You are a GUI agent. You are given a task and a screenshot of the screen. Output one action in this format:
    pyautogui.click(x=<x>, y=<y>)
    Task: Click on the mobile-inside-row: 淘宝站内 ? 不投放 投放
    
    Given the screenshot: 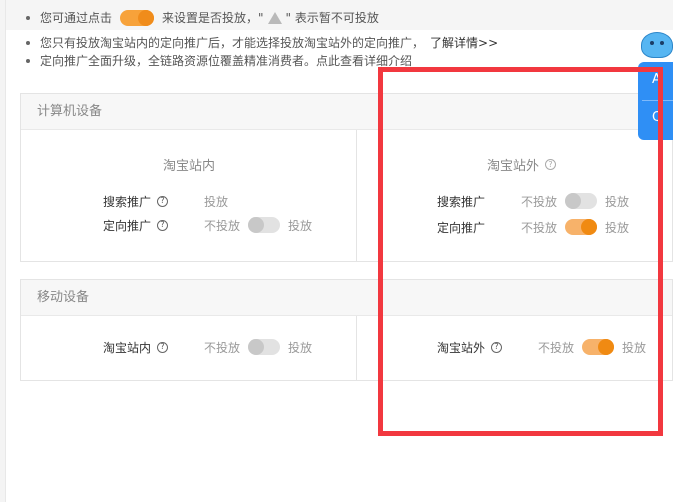 What is the action you would take?
    pyautogui.click(x=207, y=347)
    